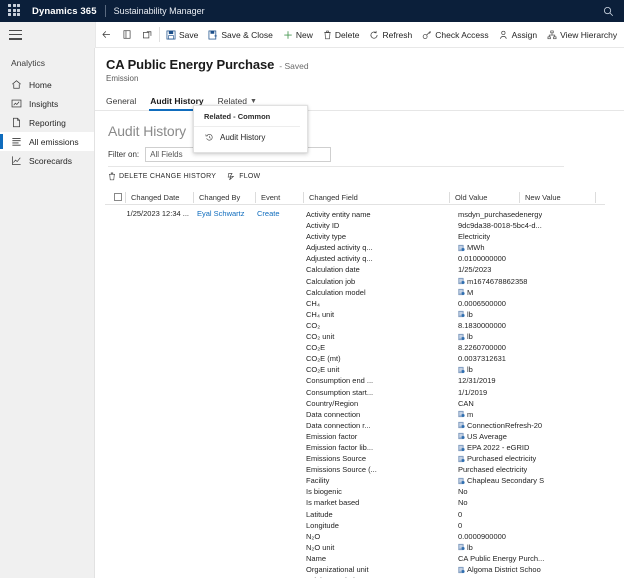  What do you see at coordinates (359, 101) in the screenshot?
I see `form-tabs: General Audit History Related ▼` at bounding box center [359, 101].